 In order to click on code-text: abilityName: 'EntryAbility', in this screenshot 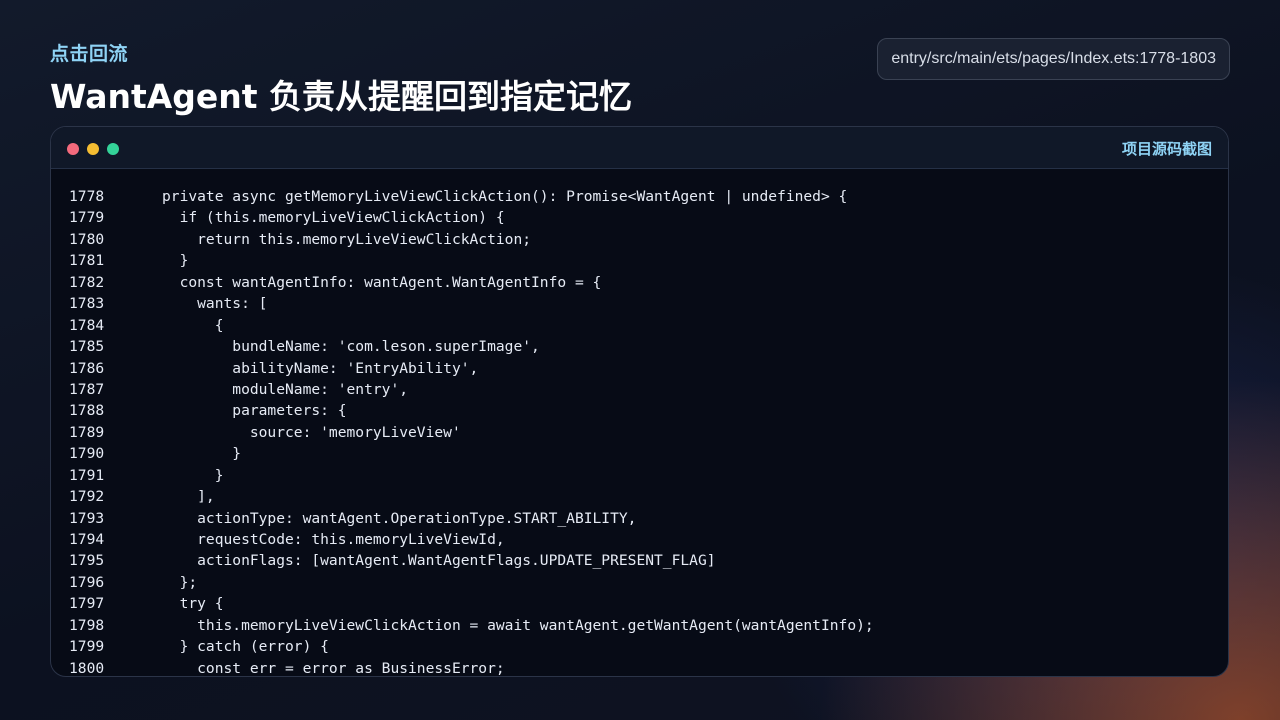, I will do `click(320, 368)`.